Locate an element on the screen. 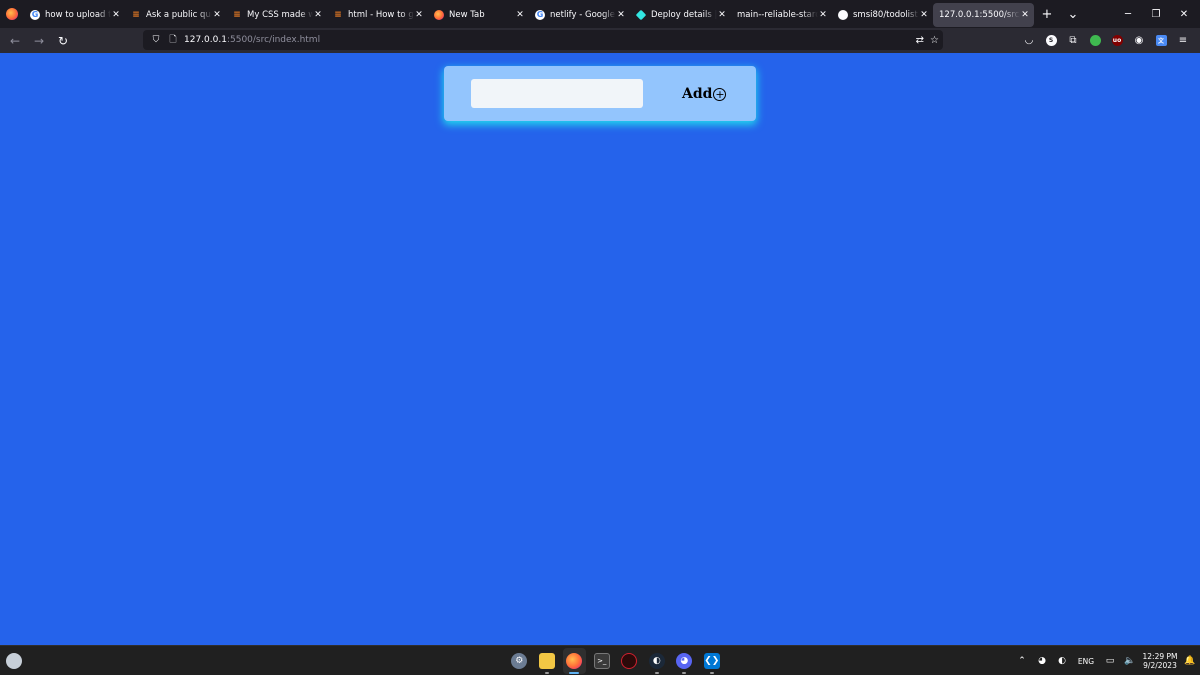 This screenshot has width=1200, height=675. settings-gear-icon: ⚙ is located at coordinates (519, 661).